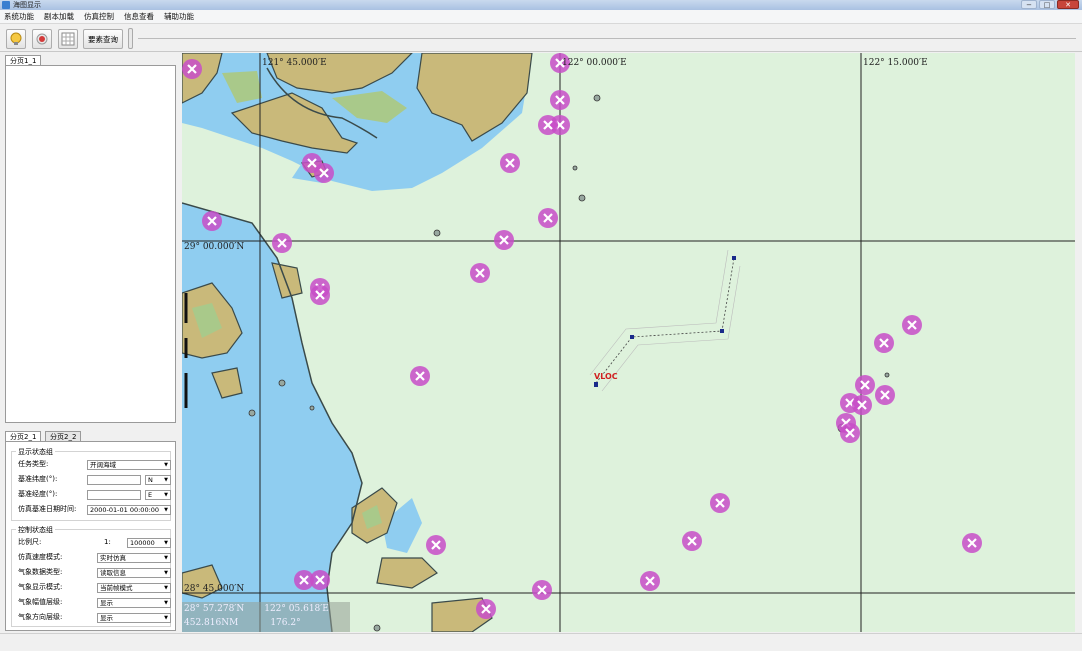 This screenshot has width=1082, height=651. Describe the element at coordinates (19, 16) in the screenshot. I see `menu-system: 系统功能` at that location.